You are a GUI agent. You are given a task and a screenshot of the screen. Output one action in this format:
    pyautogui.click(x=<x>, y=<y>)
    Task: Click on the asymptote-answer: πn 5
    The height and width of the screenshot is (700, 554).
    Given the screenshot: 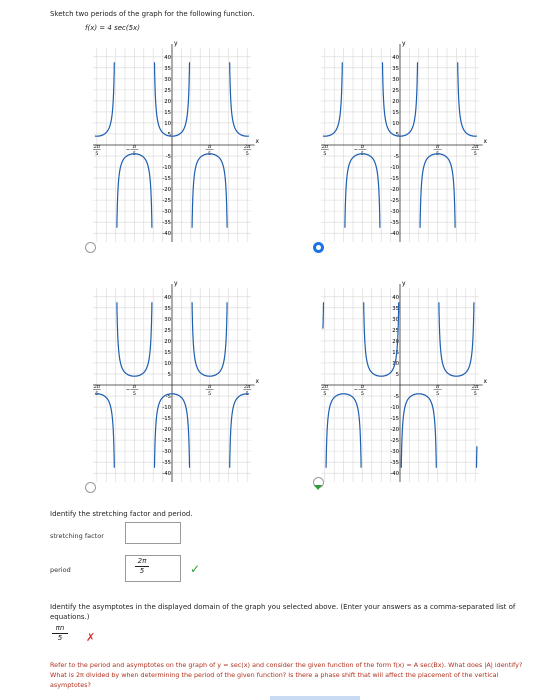 What is the action you would take?
    pyautogui.click(x=60, y=633)
    